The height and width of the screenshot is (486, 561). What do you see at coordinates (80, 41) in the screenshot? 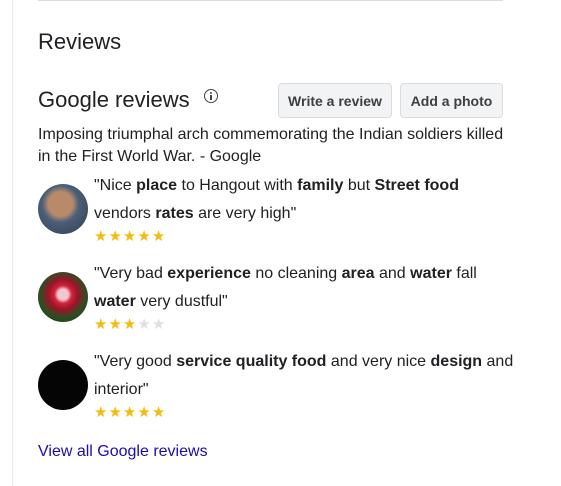
I see `section-title: Reviews` at bounding box center [80, 41].